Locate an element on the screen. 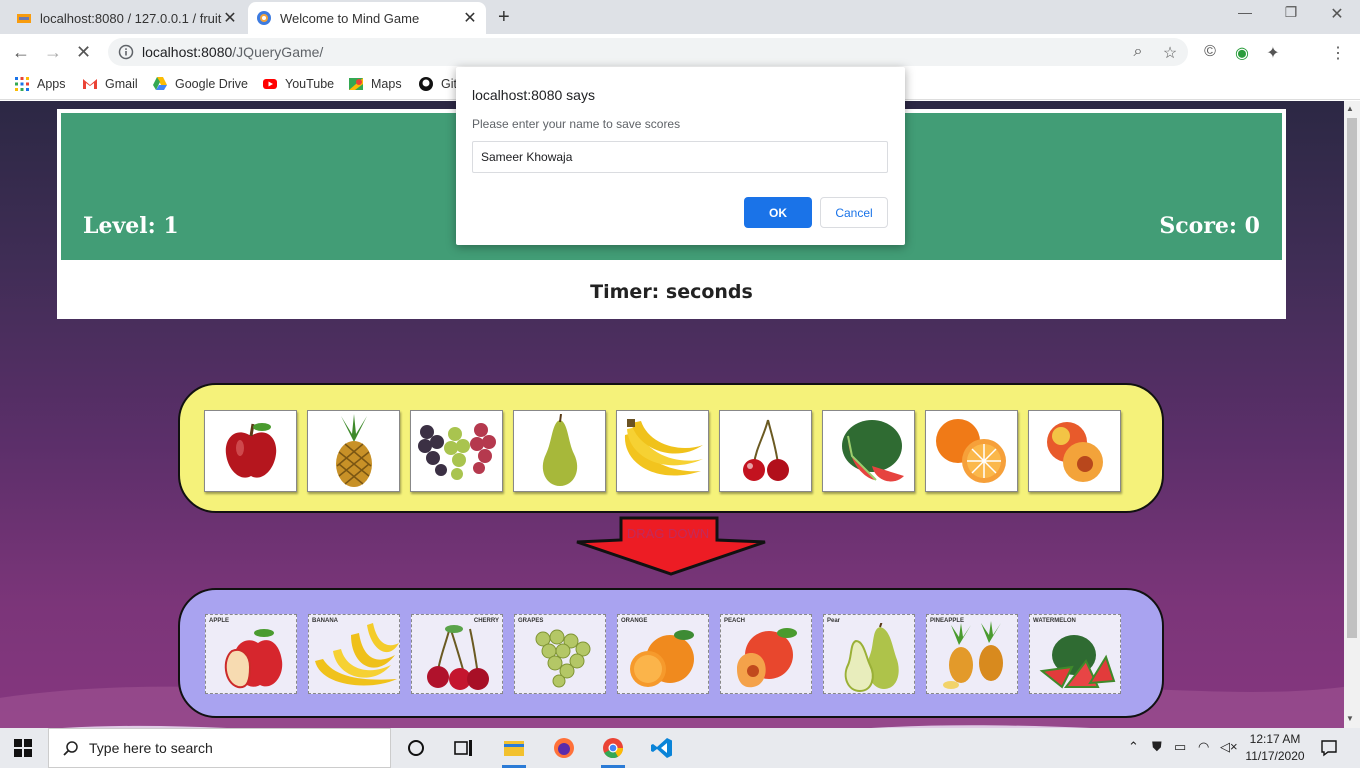 This screenshot has height=768, width=1360. apple-icon is located at coordinates (250, 450).